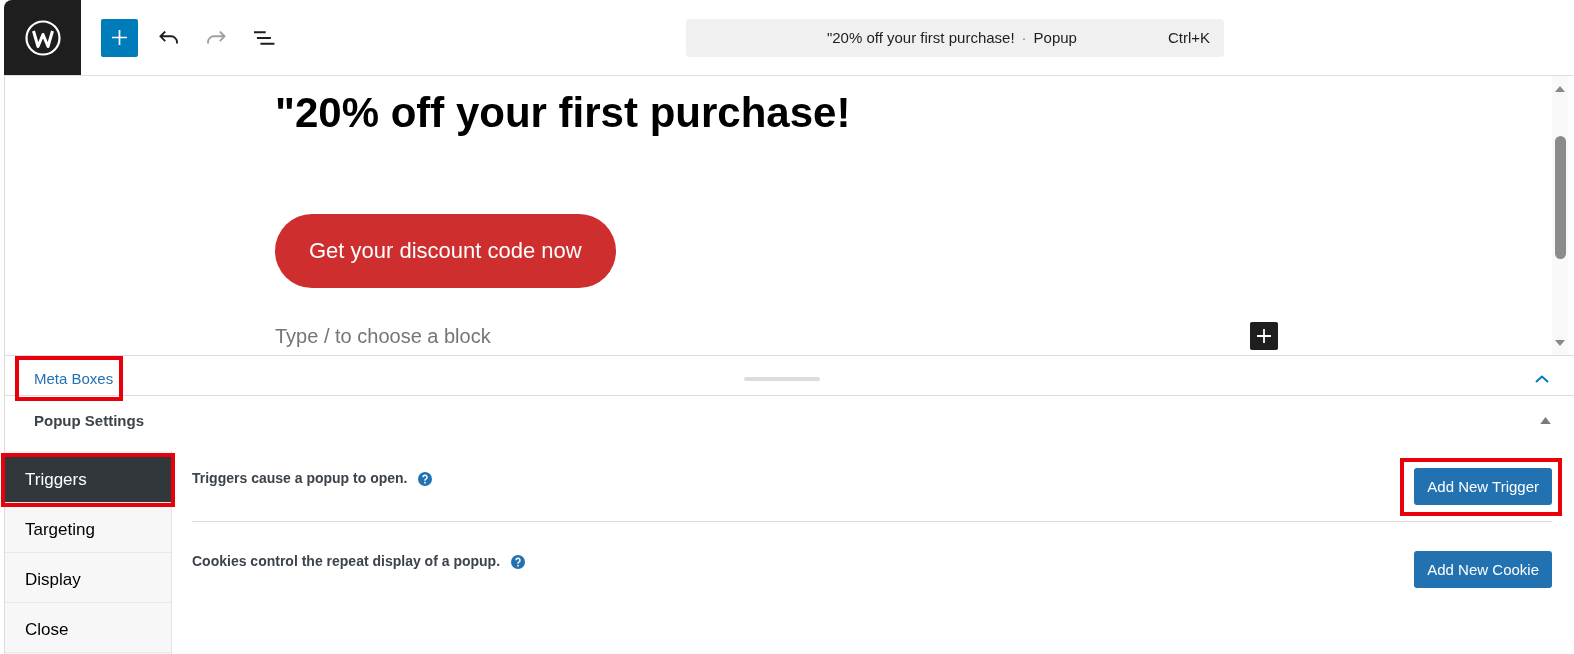 The image size is (1574, 654). What do you see at coordinates (1545, 420) in the screenshot?
I see `triangle-up-icon` at bounding box center [1545, 420].